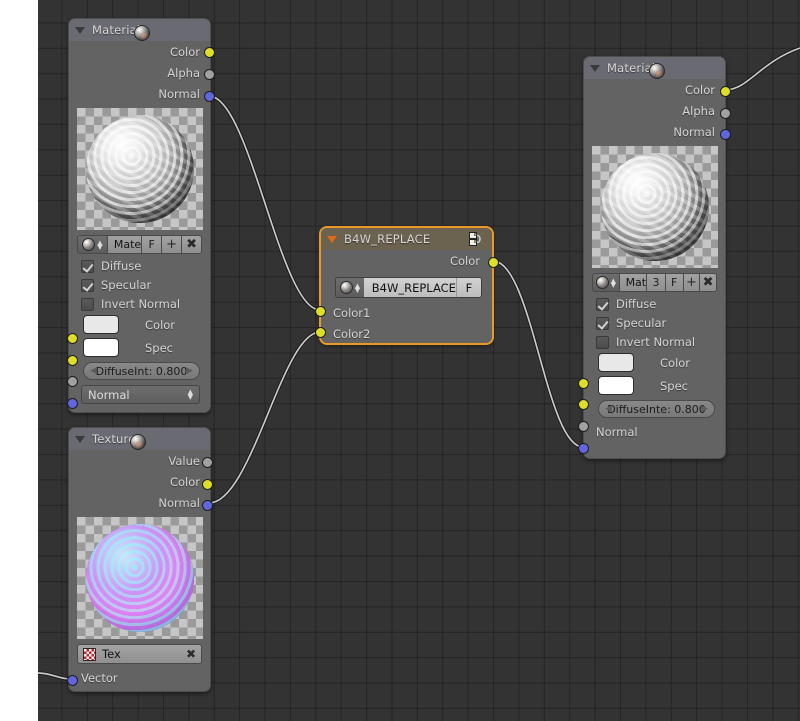  Describe the element at coordinates (207, 462) in the screenshot. I see `socket-out-value` at that location.